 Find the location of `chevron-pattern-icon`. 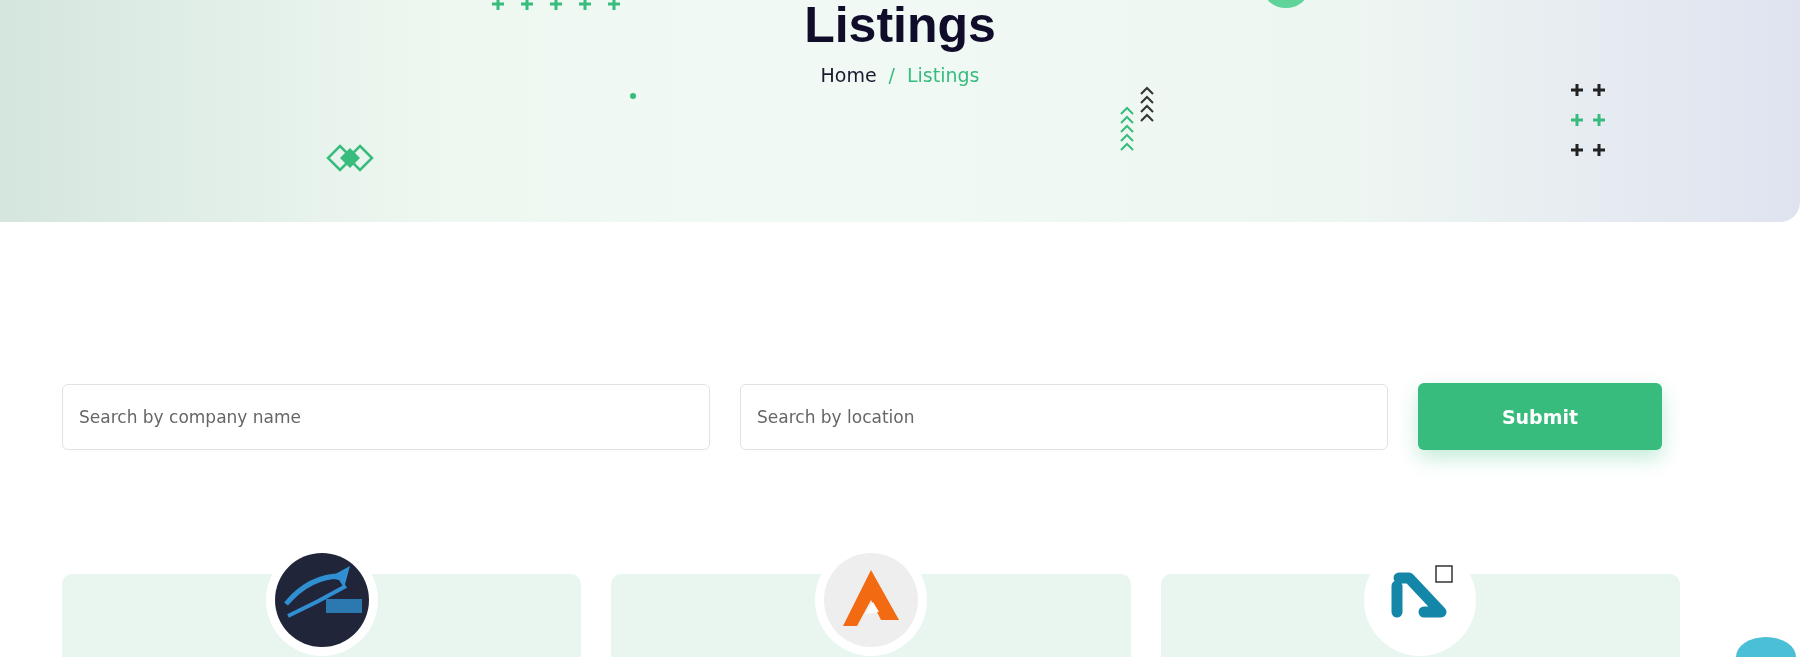

chevron-pattern-icon is located at coordinates (1137, 119).